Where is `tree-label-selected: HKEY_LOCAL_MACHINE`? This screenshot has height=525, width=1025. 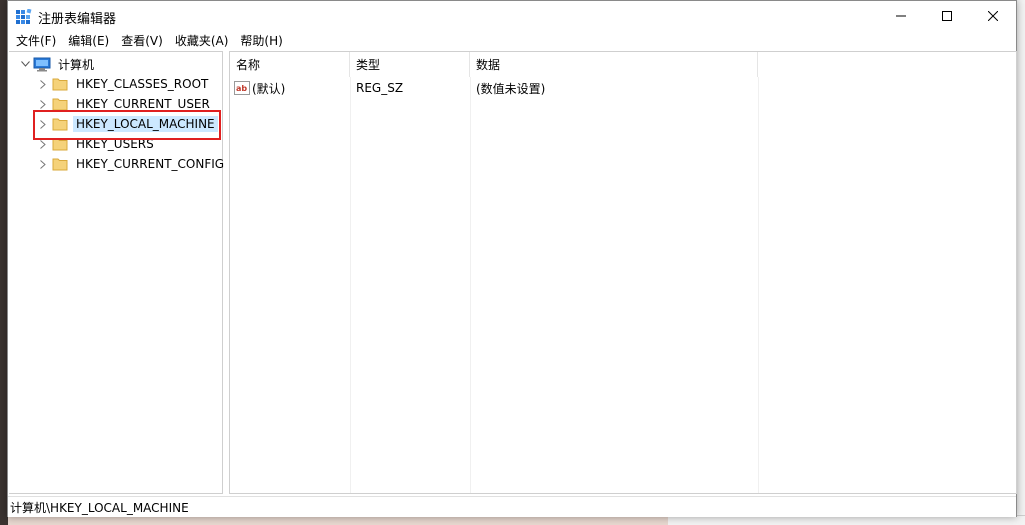 tree-label-selected: HKEY_LOCAL_MACHINE is located at coordinates (145, 124).